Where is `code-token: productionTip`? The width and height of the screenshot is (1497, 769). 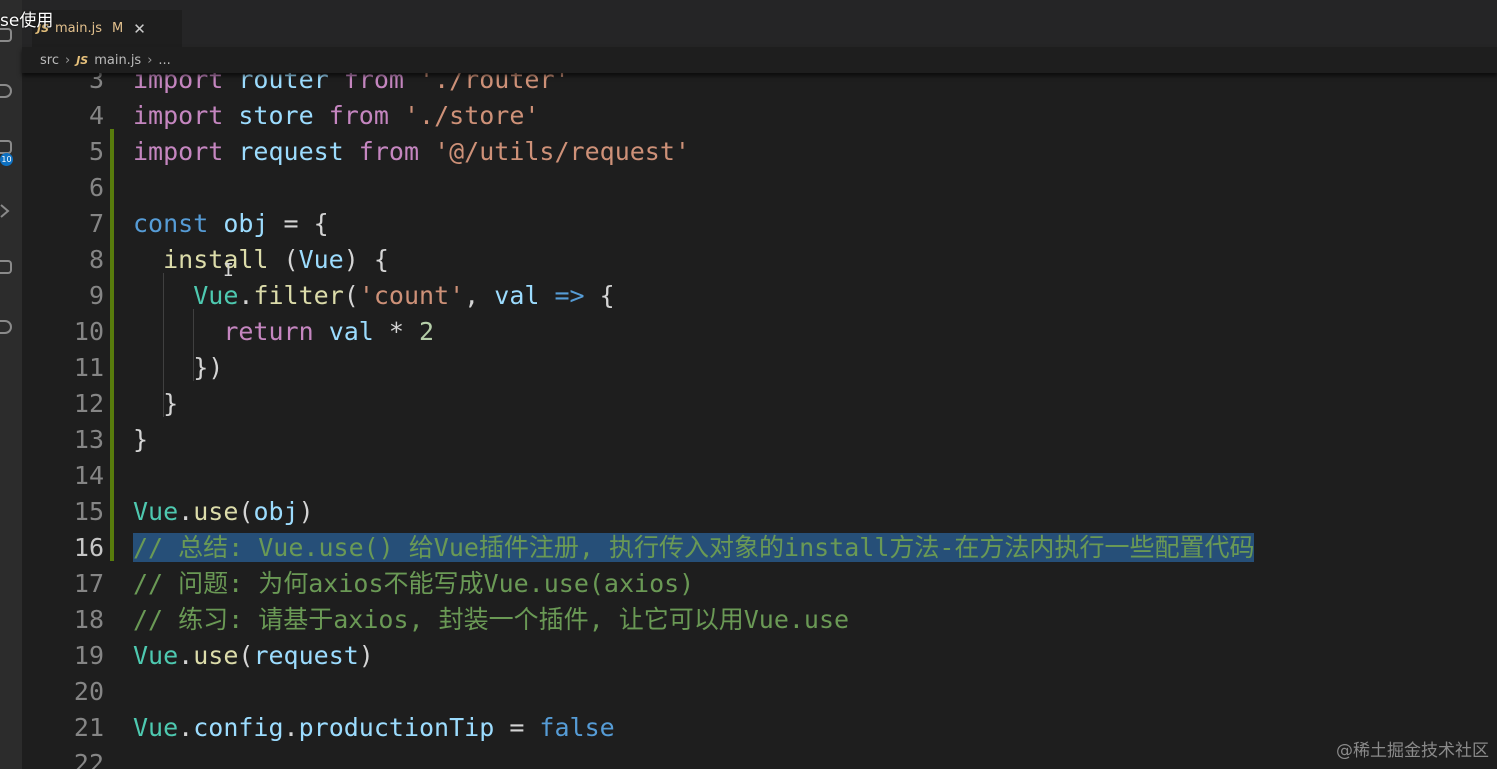 code-token: productionTip is located at coordinates (396, 727).